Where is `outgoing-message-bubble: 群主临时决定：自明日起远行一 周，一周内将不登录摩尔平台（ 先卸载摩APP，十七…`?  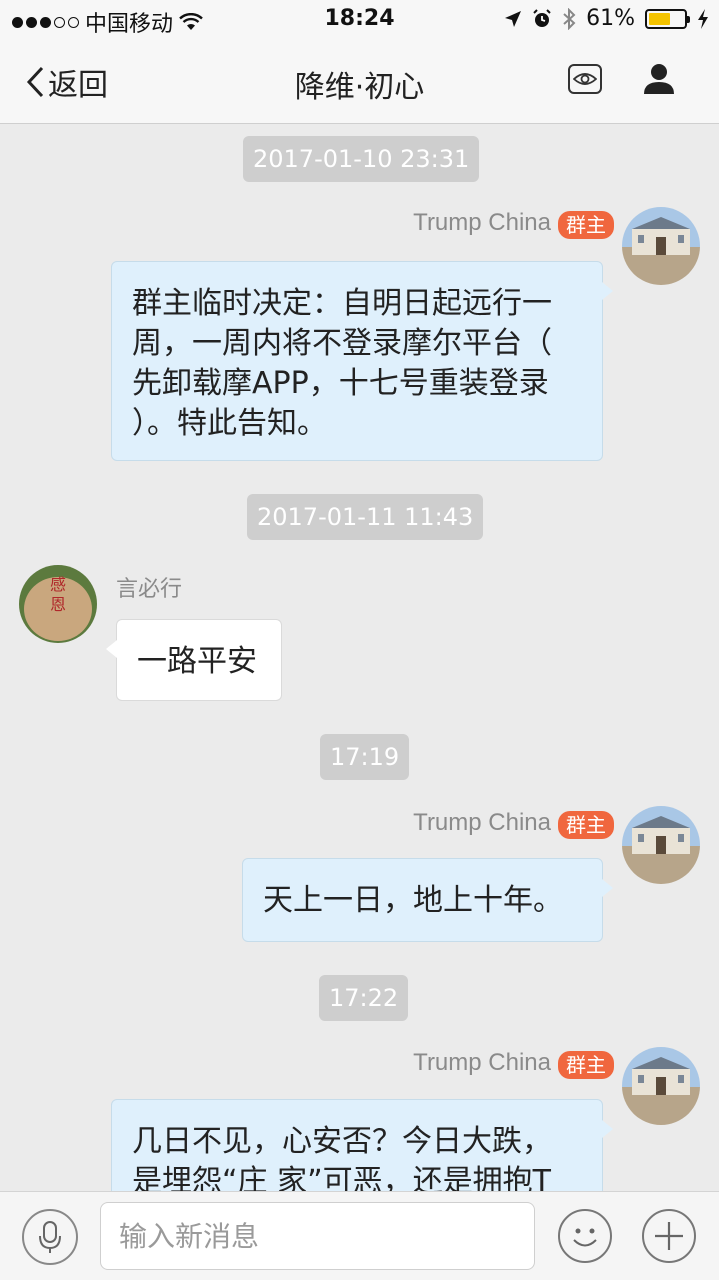 outgoing-message-bubble: 群主临时决定：自明日起远行一 周，一周内将不登录摩尔平台（ 先卸载摩APP，十七… is located at coordinates (362, 361).